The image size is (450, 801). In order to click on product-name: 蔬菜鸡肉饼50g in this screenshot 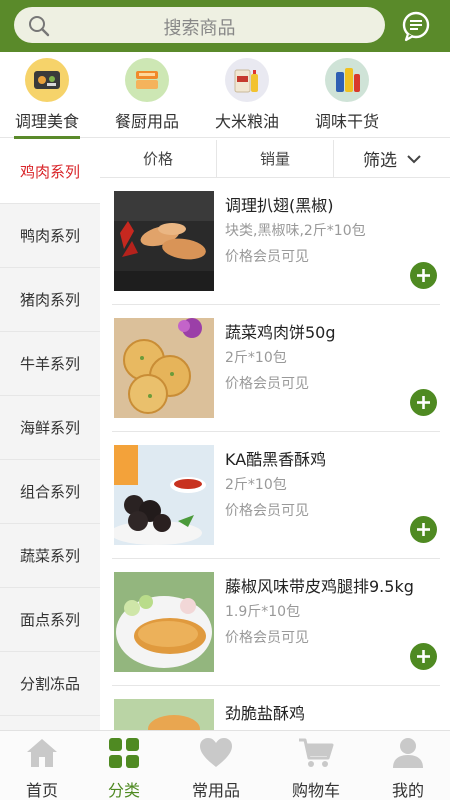, I will do `click(280, 332)`.